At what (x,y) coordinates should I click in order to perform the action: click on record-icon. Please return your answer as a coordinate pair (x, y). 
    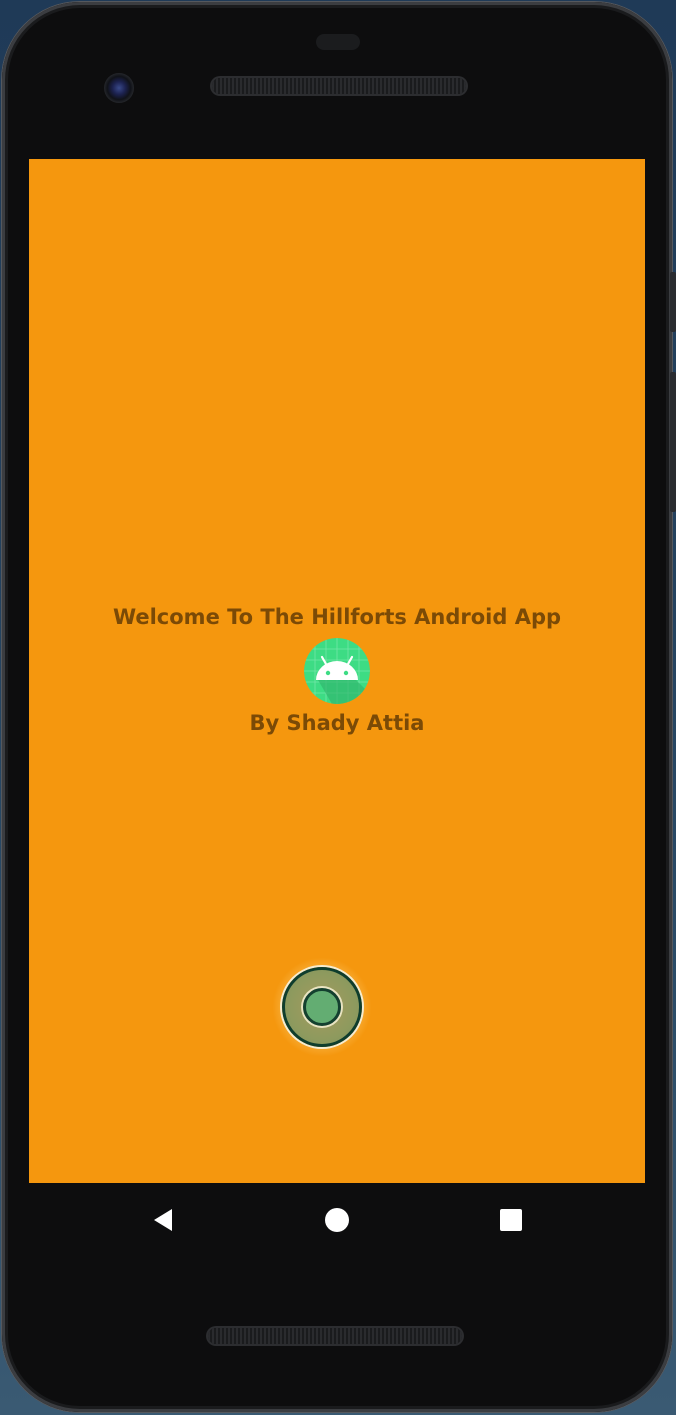
    Looking at the image, I should click on (322, 1007).